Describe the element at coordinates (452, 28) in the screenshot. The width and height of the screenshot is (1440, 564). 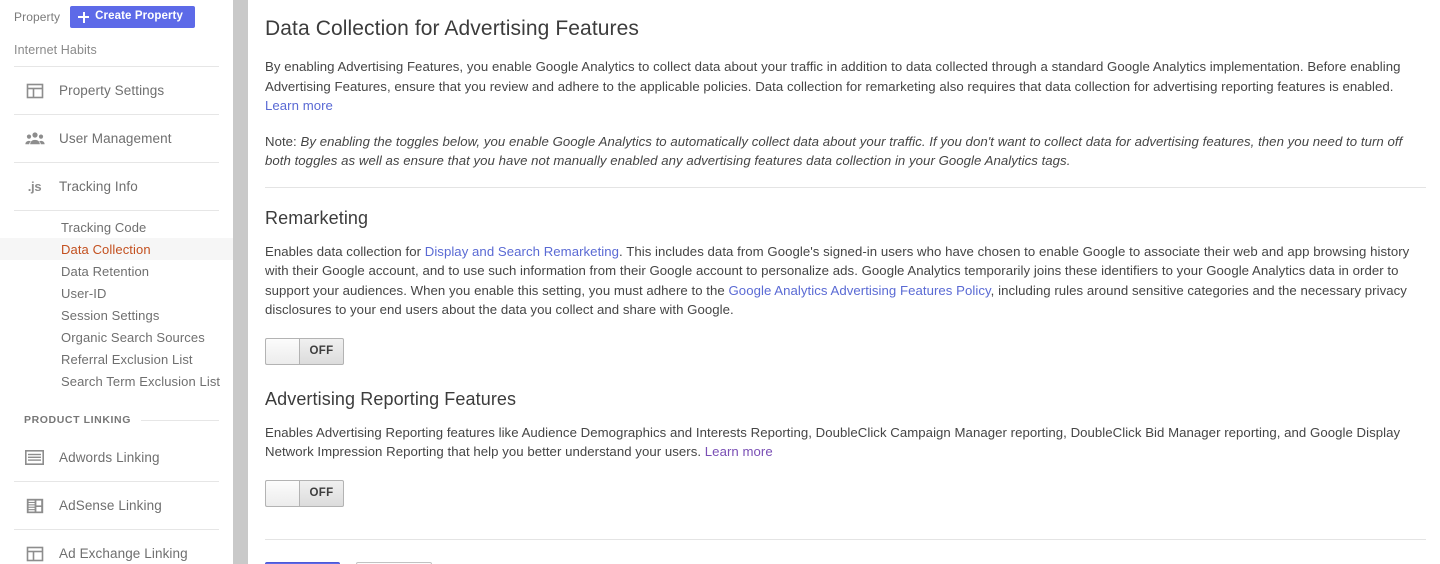
I see `page-title: Data Collection for Advertising Features` at that location.